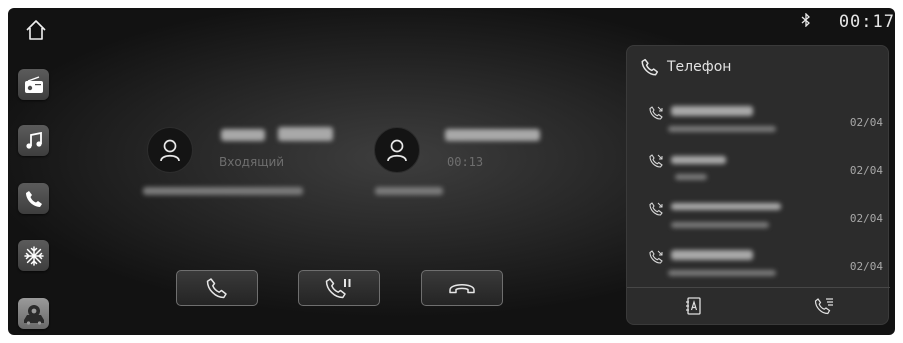 This screenshot has width=903, height=343. I want to click on music-note-icon, so click(33, 140).